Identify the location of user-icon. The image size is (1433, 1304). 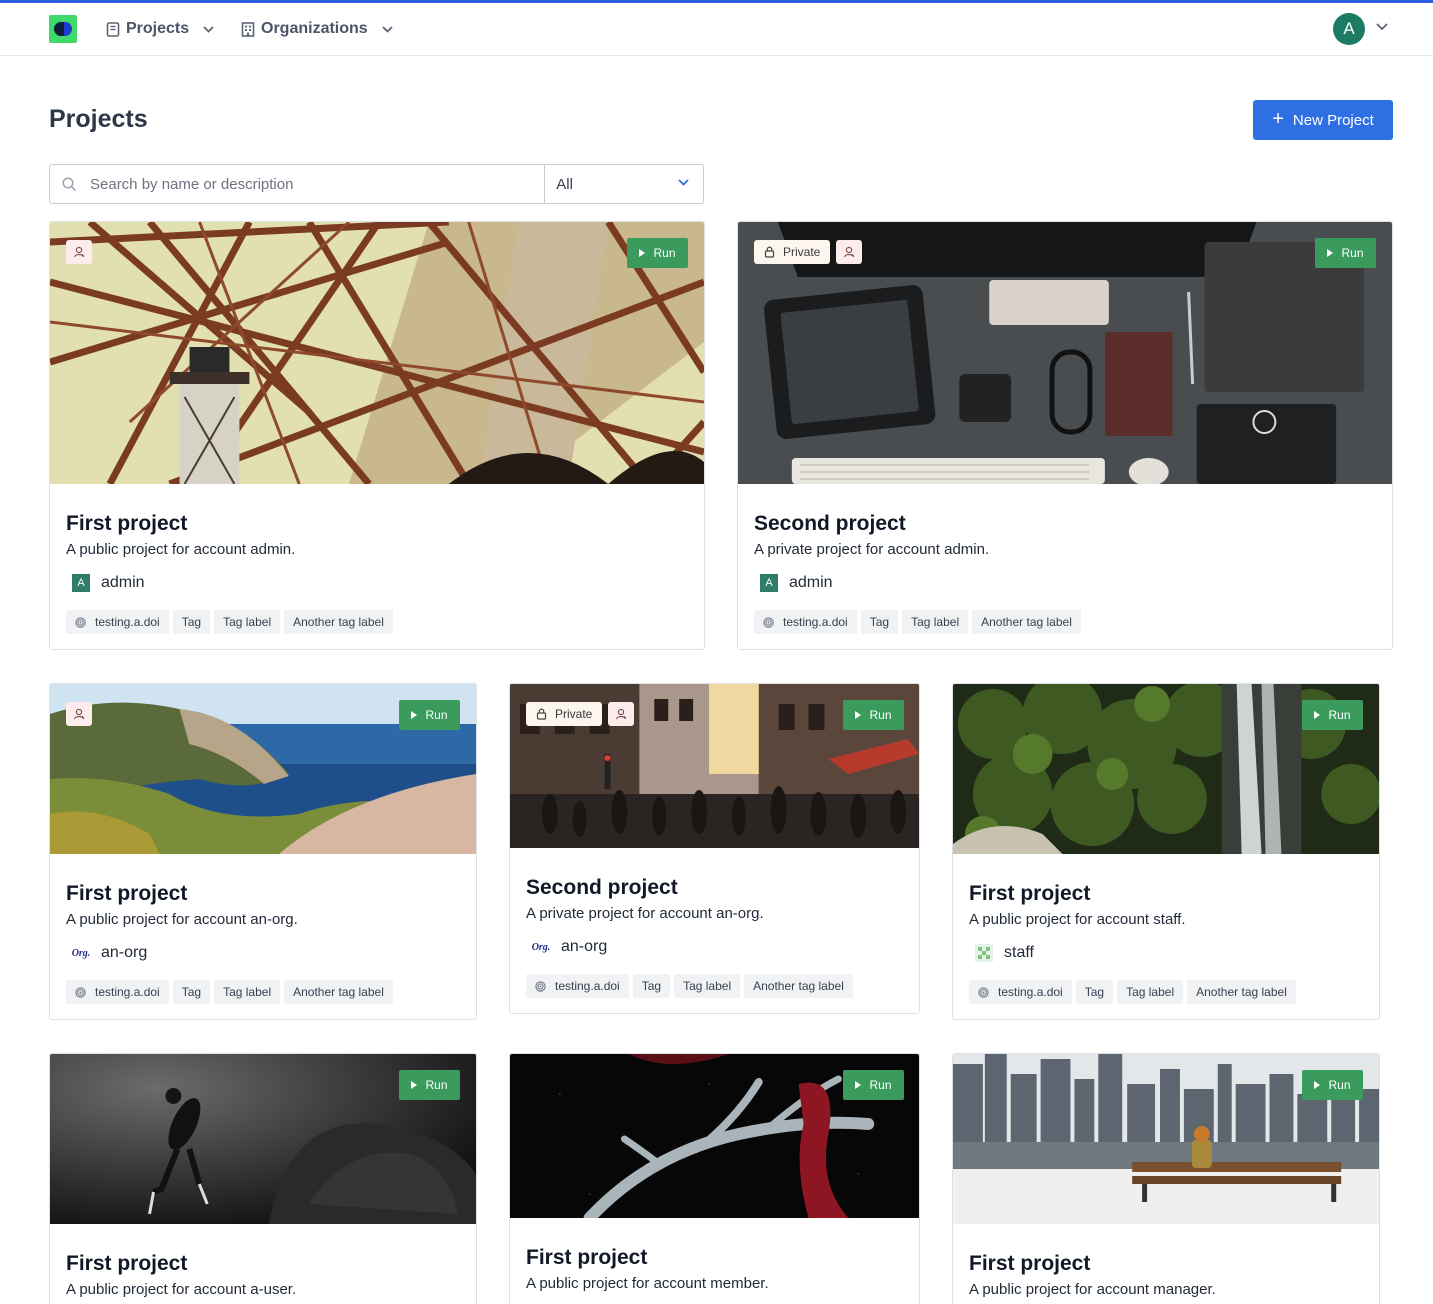
(621, 714).